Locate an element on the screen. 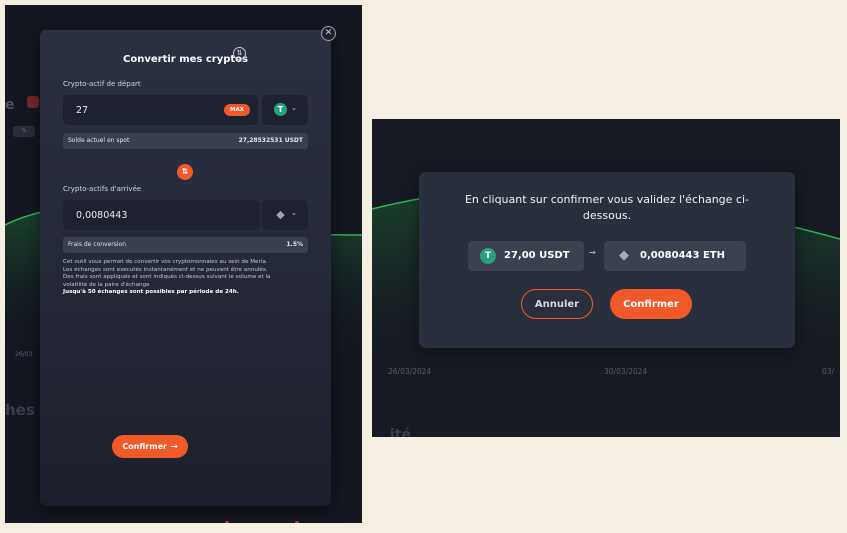 Image resolution: width=847 pixels, height=533 pixels. background-heading-fragment: ité is located at coordinates (400, 432).